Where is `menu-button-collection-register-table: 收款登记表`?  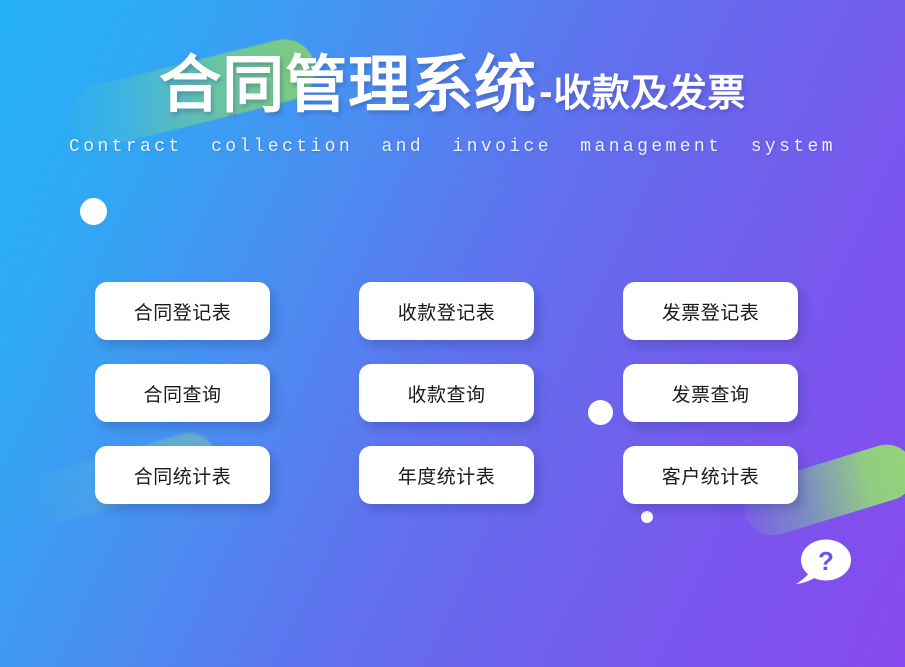
menu-button-collection-register-table: 收款登记表 is located at coordinates (446, 311).